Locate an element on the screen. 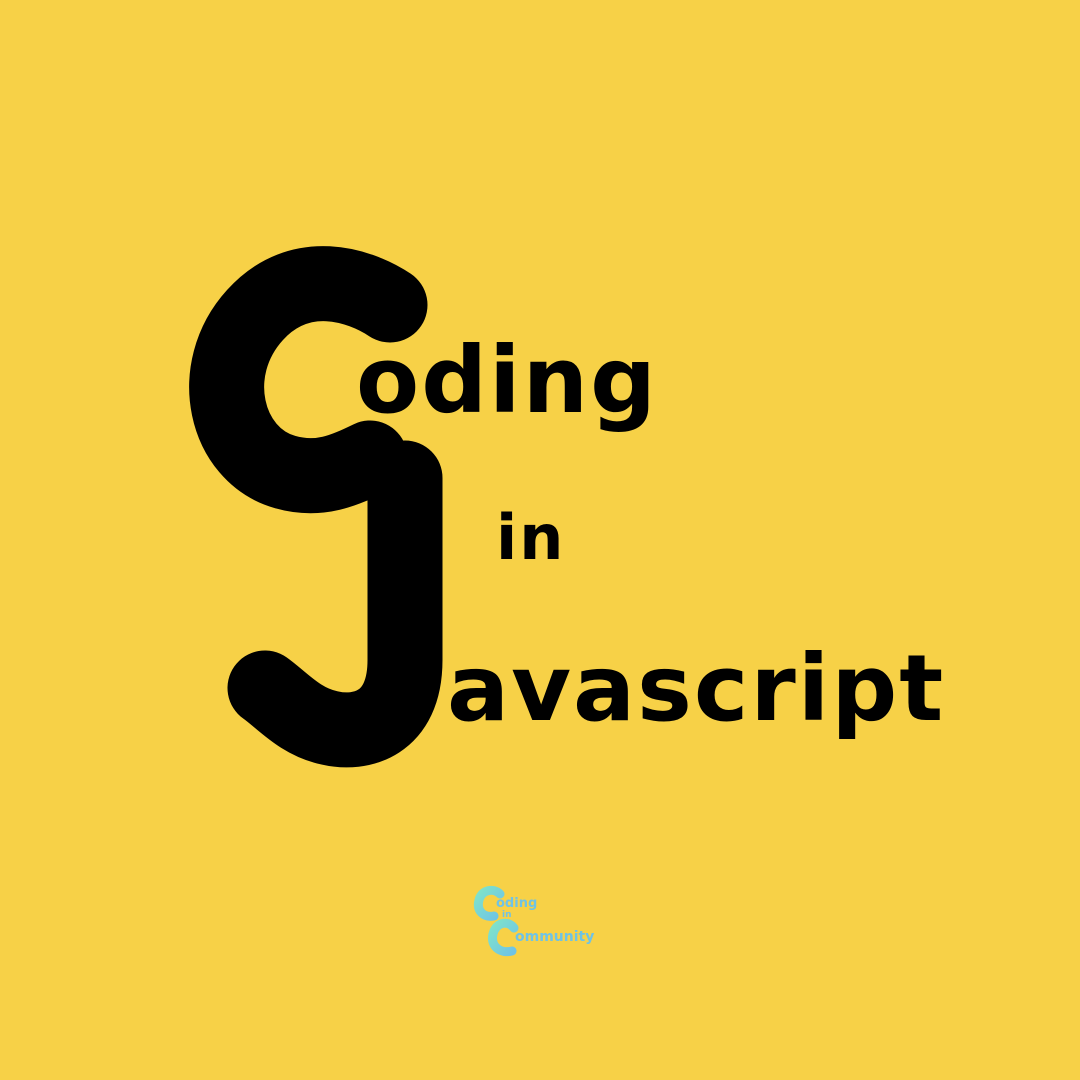 This screenshot has width=1080, height=1080. logo-cc-lettermark is located at coordinates (496, 921).